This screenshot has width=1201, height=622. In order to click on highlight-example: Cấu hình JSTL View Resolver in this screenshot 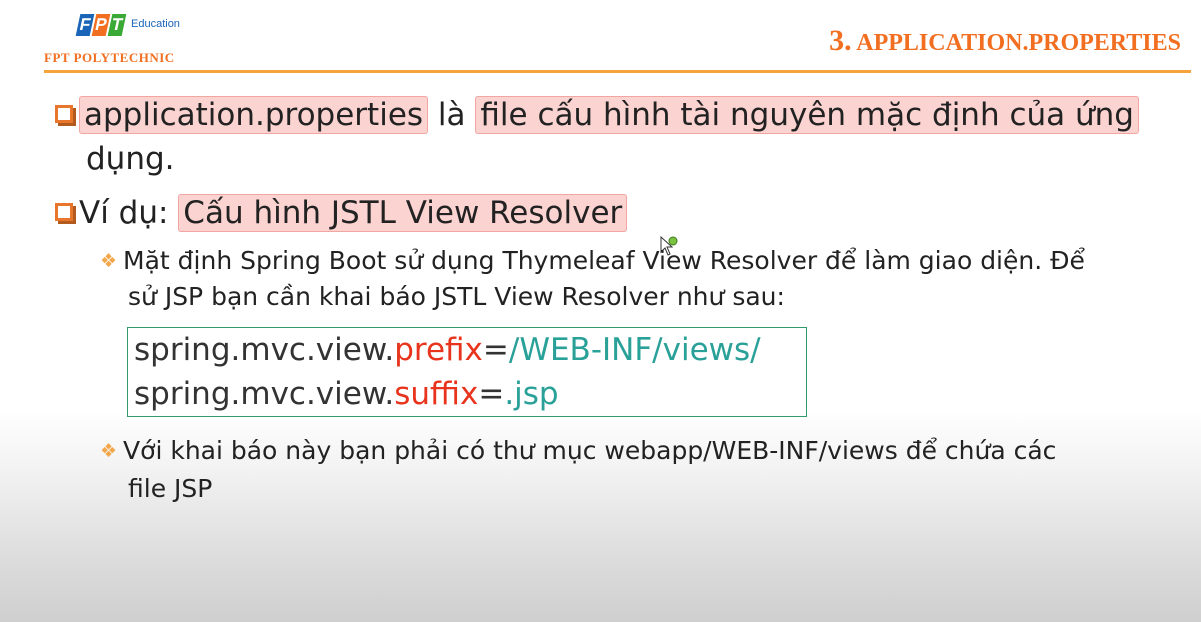, I will do `click(403, 213)`.